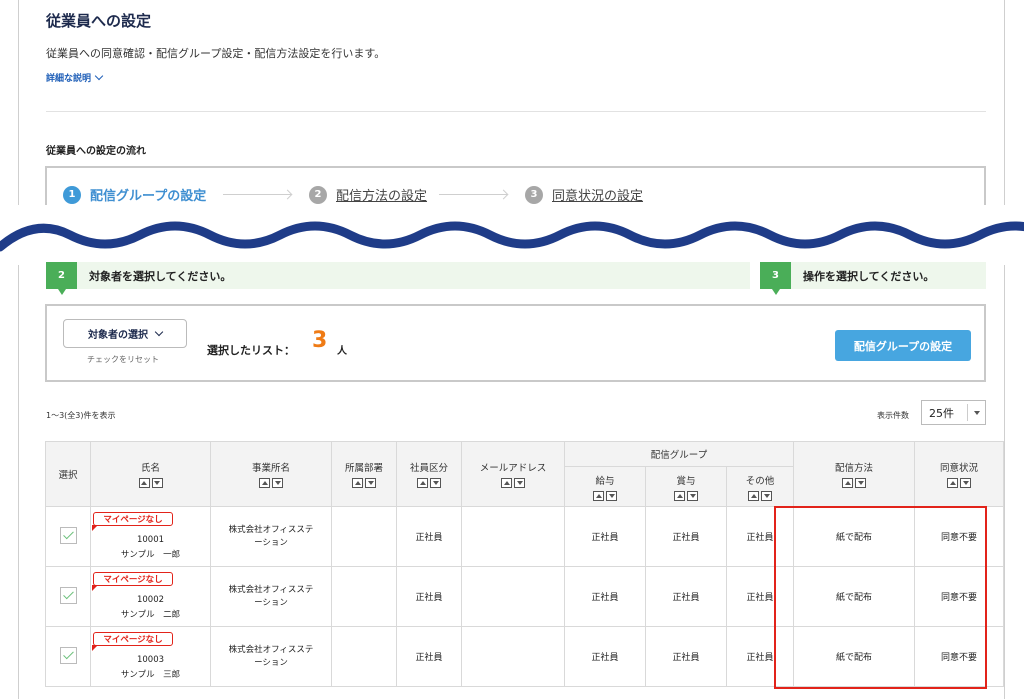  What do you see at coordinates (68, 474) in the screenshot?
I see `col-select: 選択` at bounding box center [68, 474].